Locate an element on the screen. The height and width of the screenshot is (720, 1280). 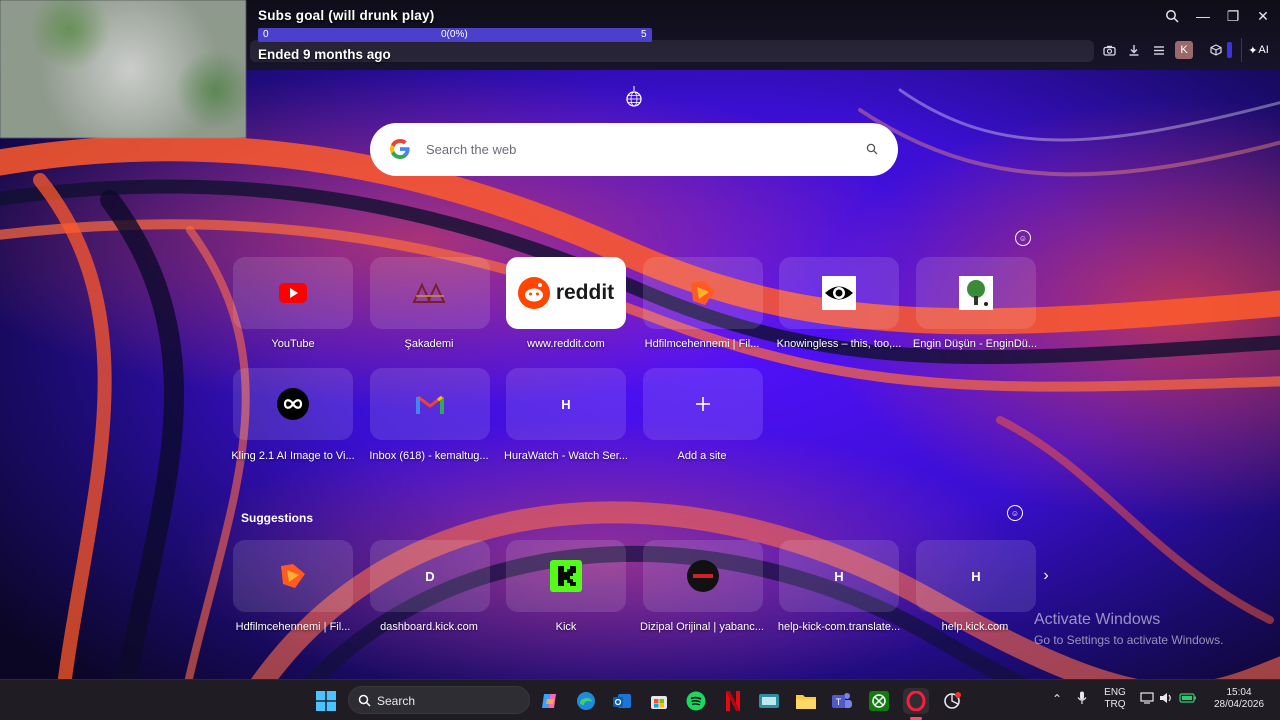
cube-extension-icon is located at coordinates (1216, 50).